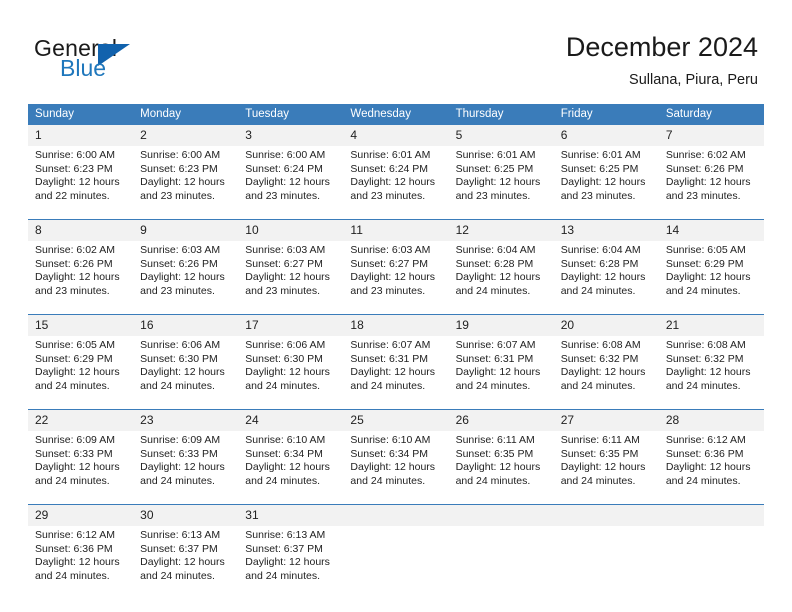 Image resolution: width=792 pixels, height=612 pixels. I want to click on day-number: 11, so click(396, 230).